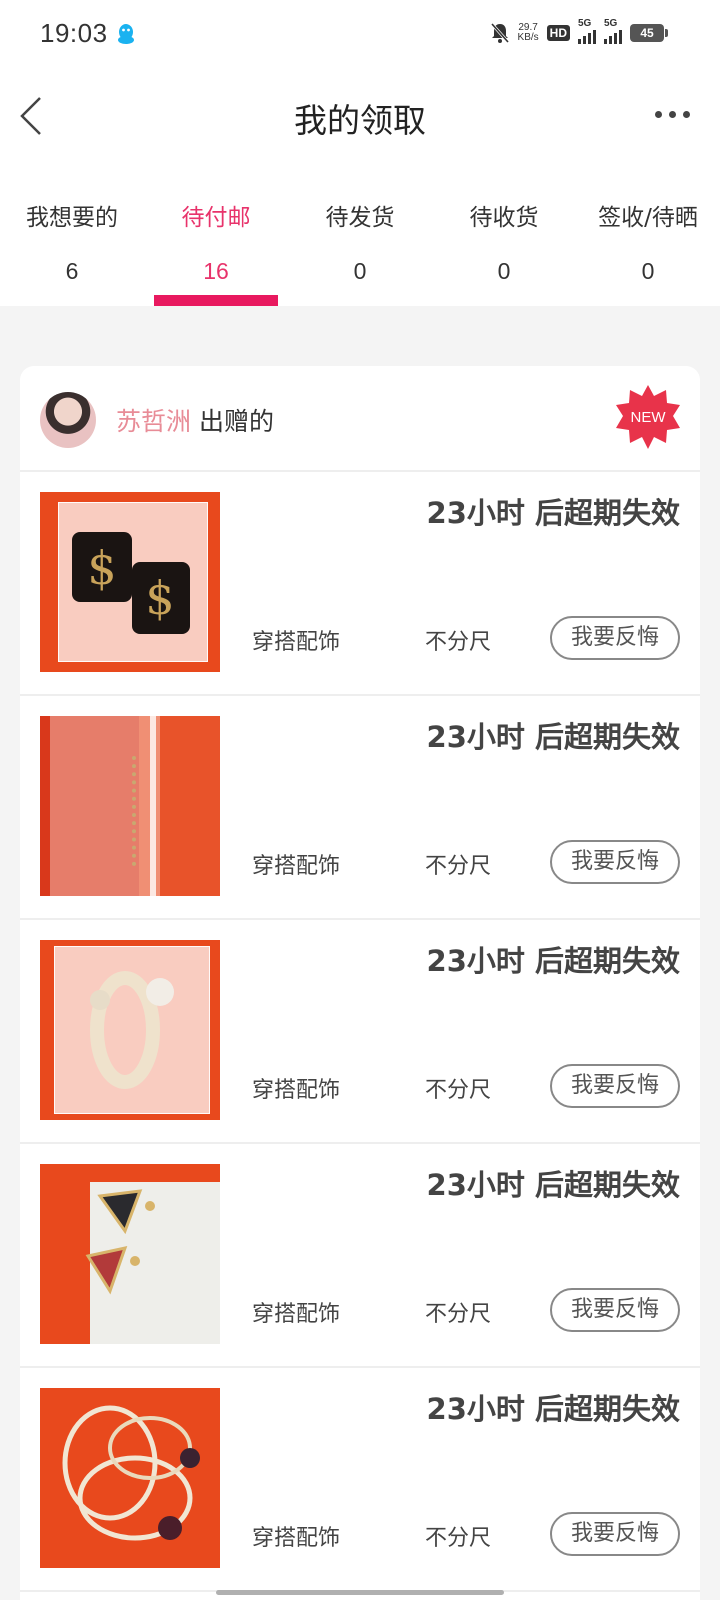 The height and width of the screenshot is (1600, 720). I want to click on tab-label: 待收货, so click(504, 218).